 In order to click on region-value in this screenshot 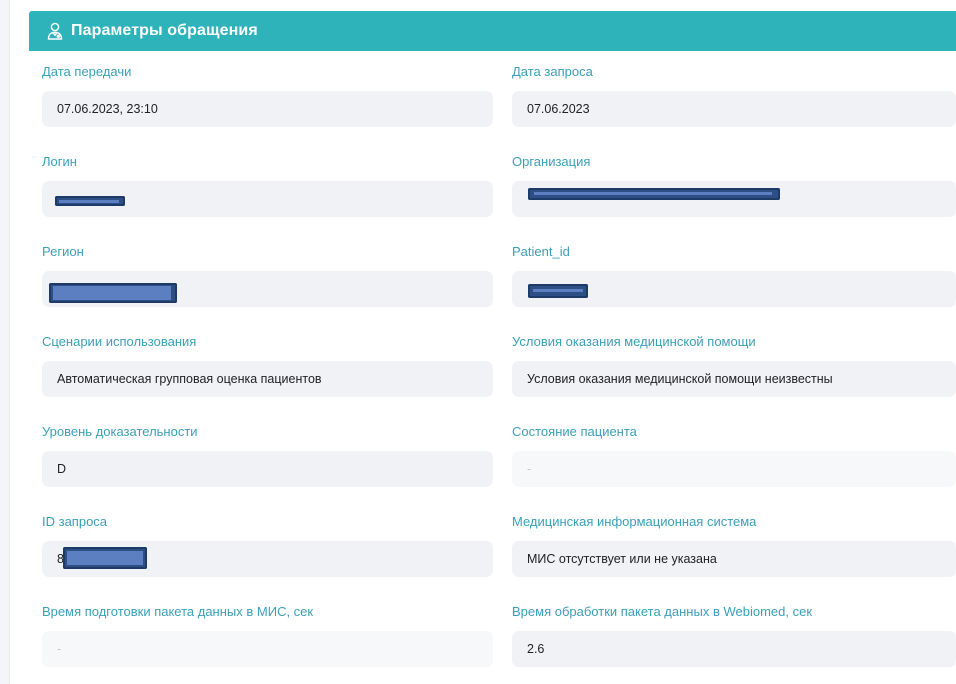, I will do `click(267, 289)`.